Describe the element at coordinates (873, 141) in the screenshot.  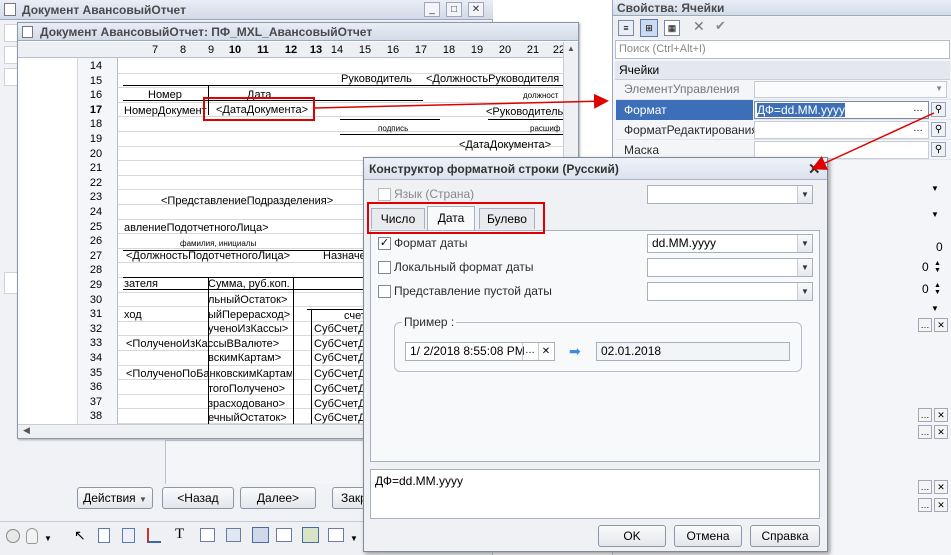
I see `arrow-format-to-dialog` at that location.